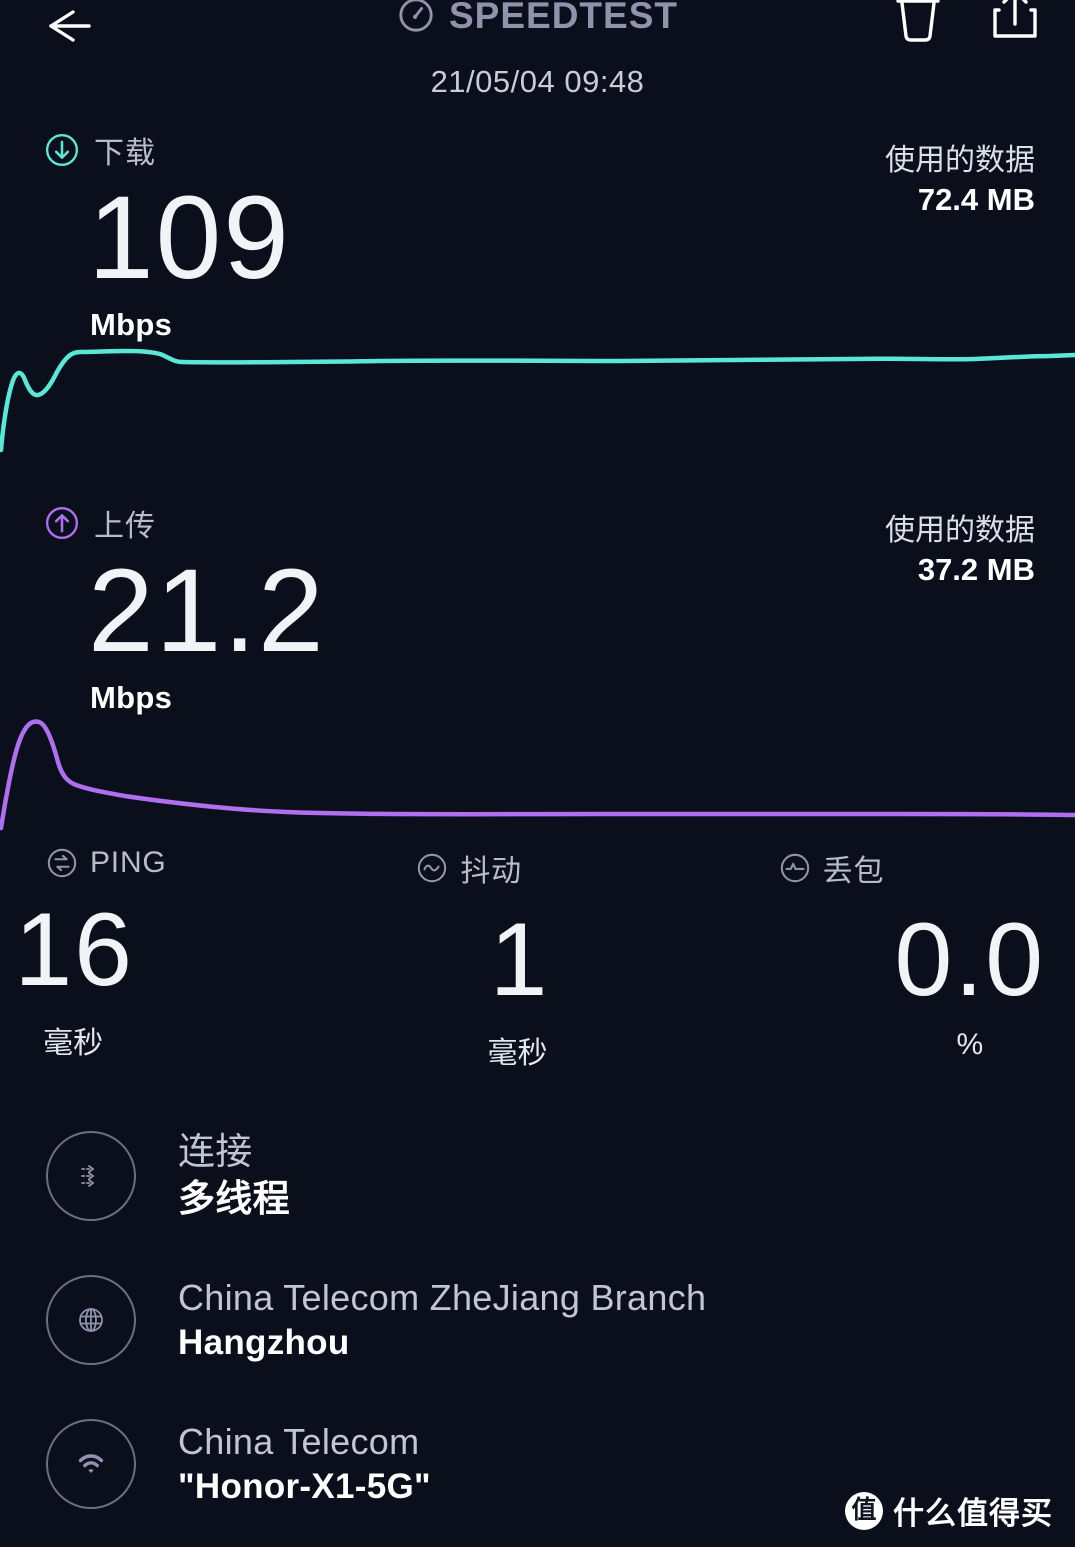 This screenshot has width=1075, height=1547. I want to click on page-title: SPEEDTEST, so click(563, 18).